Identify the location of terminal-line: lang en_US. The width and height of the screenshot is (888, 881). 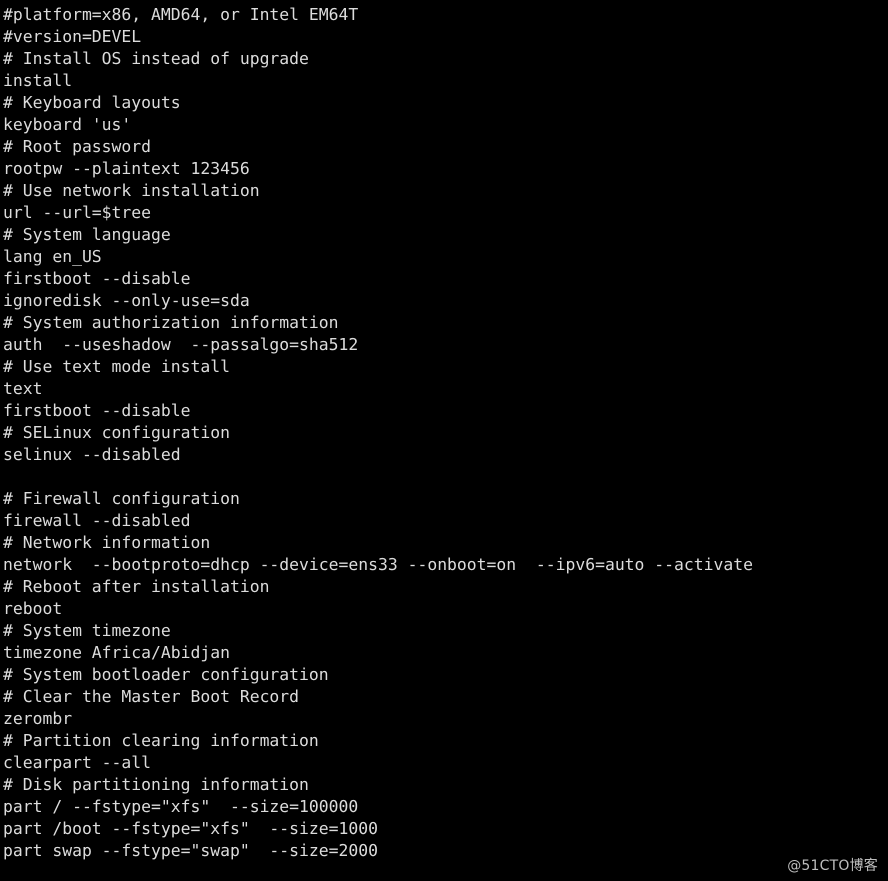
(52, 256).